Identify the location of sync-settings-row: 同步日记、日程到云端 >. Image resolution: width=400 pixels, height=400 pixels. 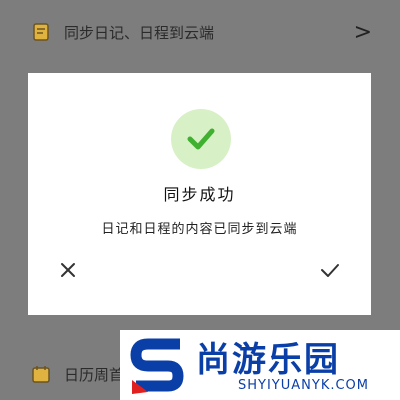
(200, 32).